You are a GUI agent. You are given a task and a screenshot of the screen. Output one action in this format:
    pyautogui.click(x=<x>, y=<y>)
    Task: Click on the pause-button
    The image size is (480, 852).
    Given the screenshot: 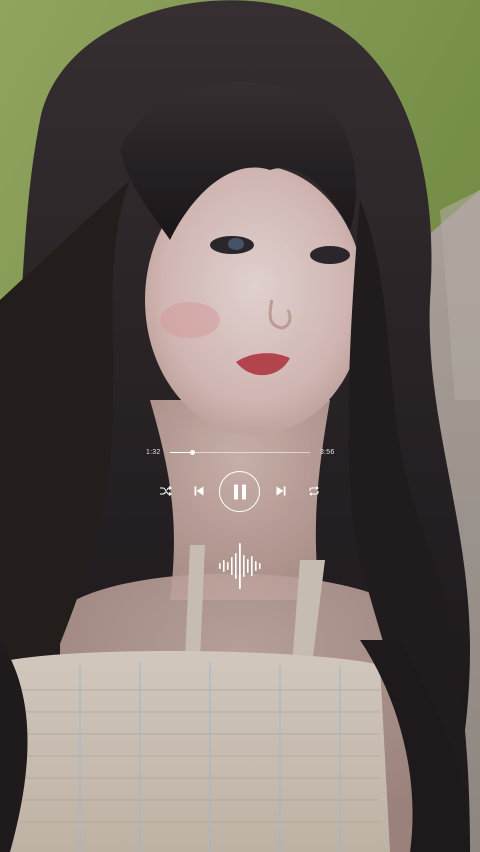 What is the action you would take?
    pyautogui.click(x=239, y=491)
    